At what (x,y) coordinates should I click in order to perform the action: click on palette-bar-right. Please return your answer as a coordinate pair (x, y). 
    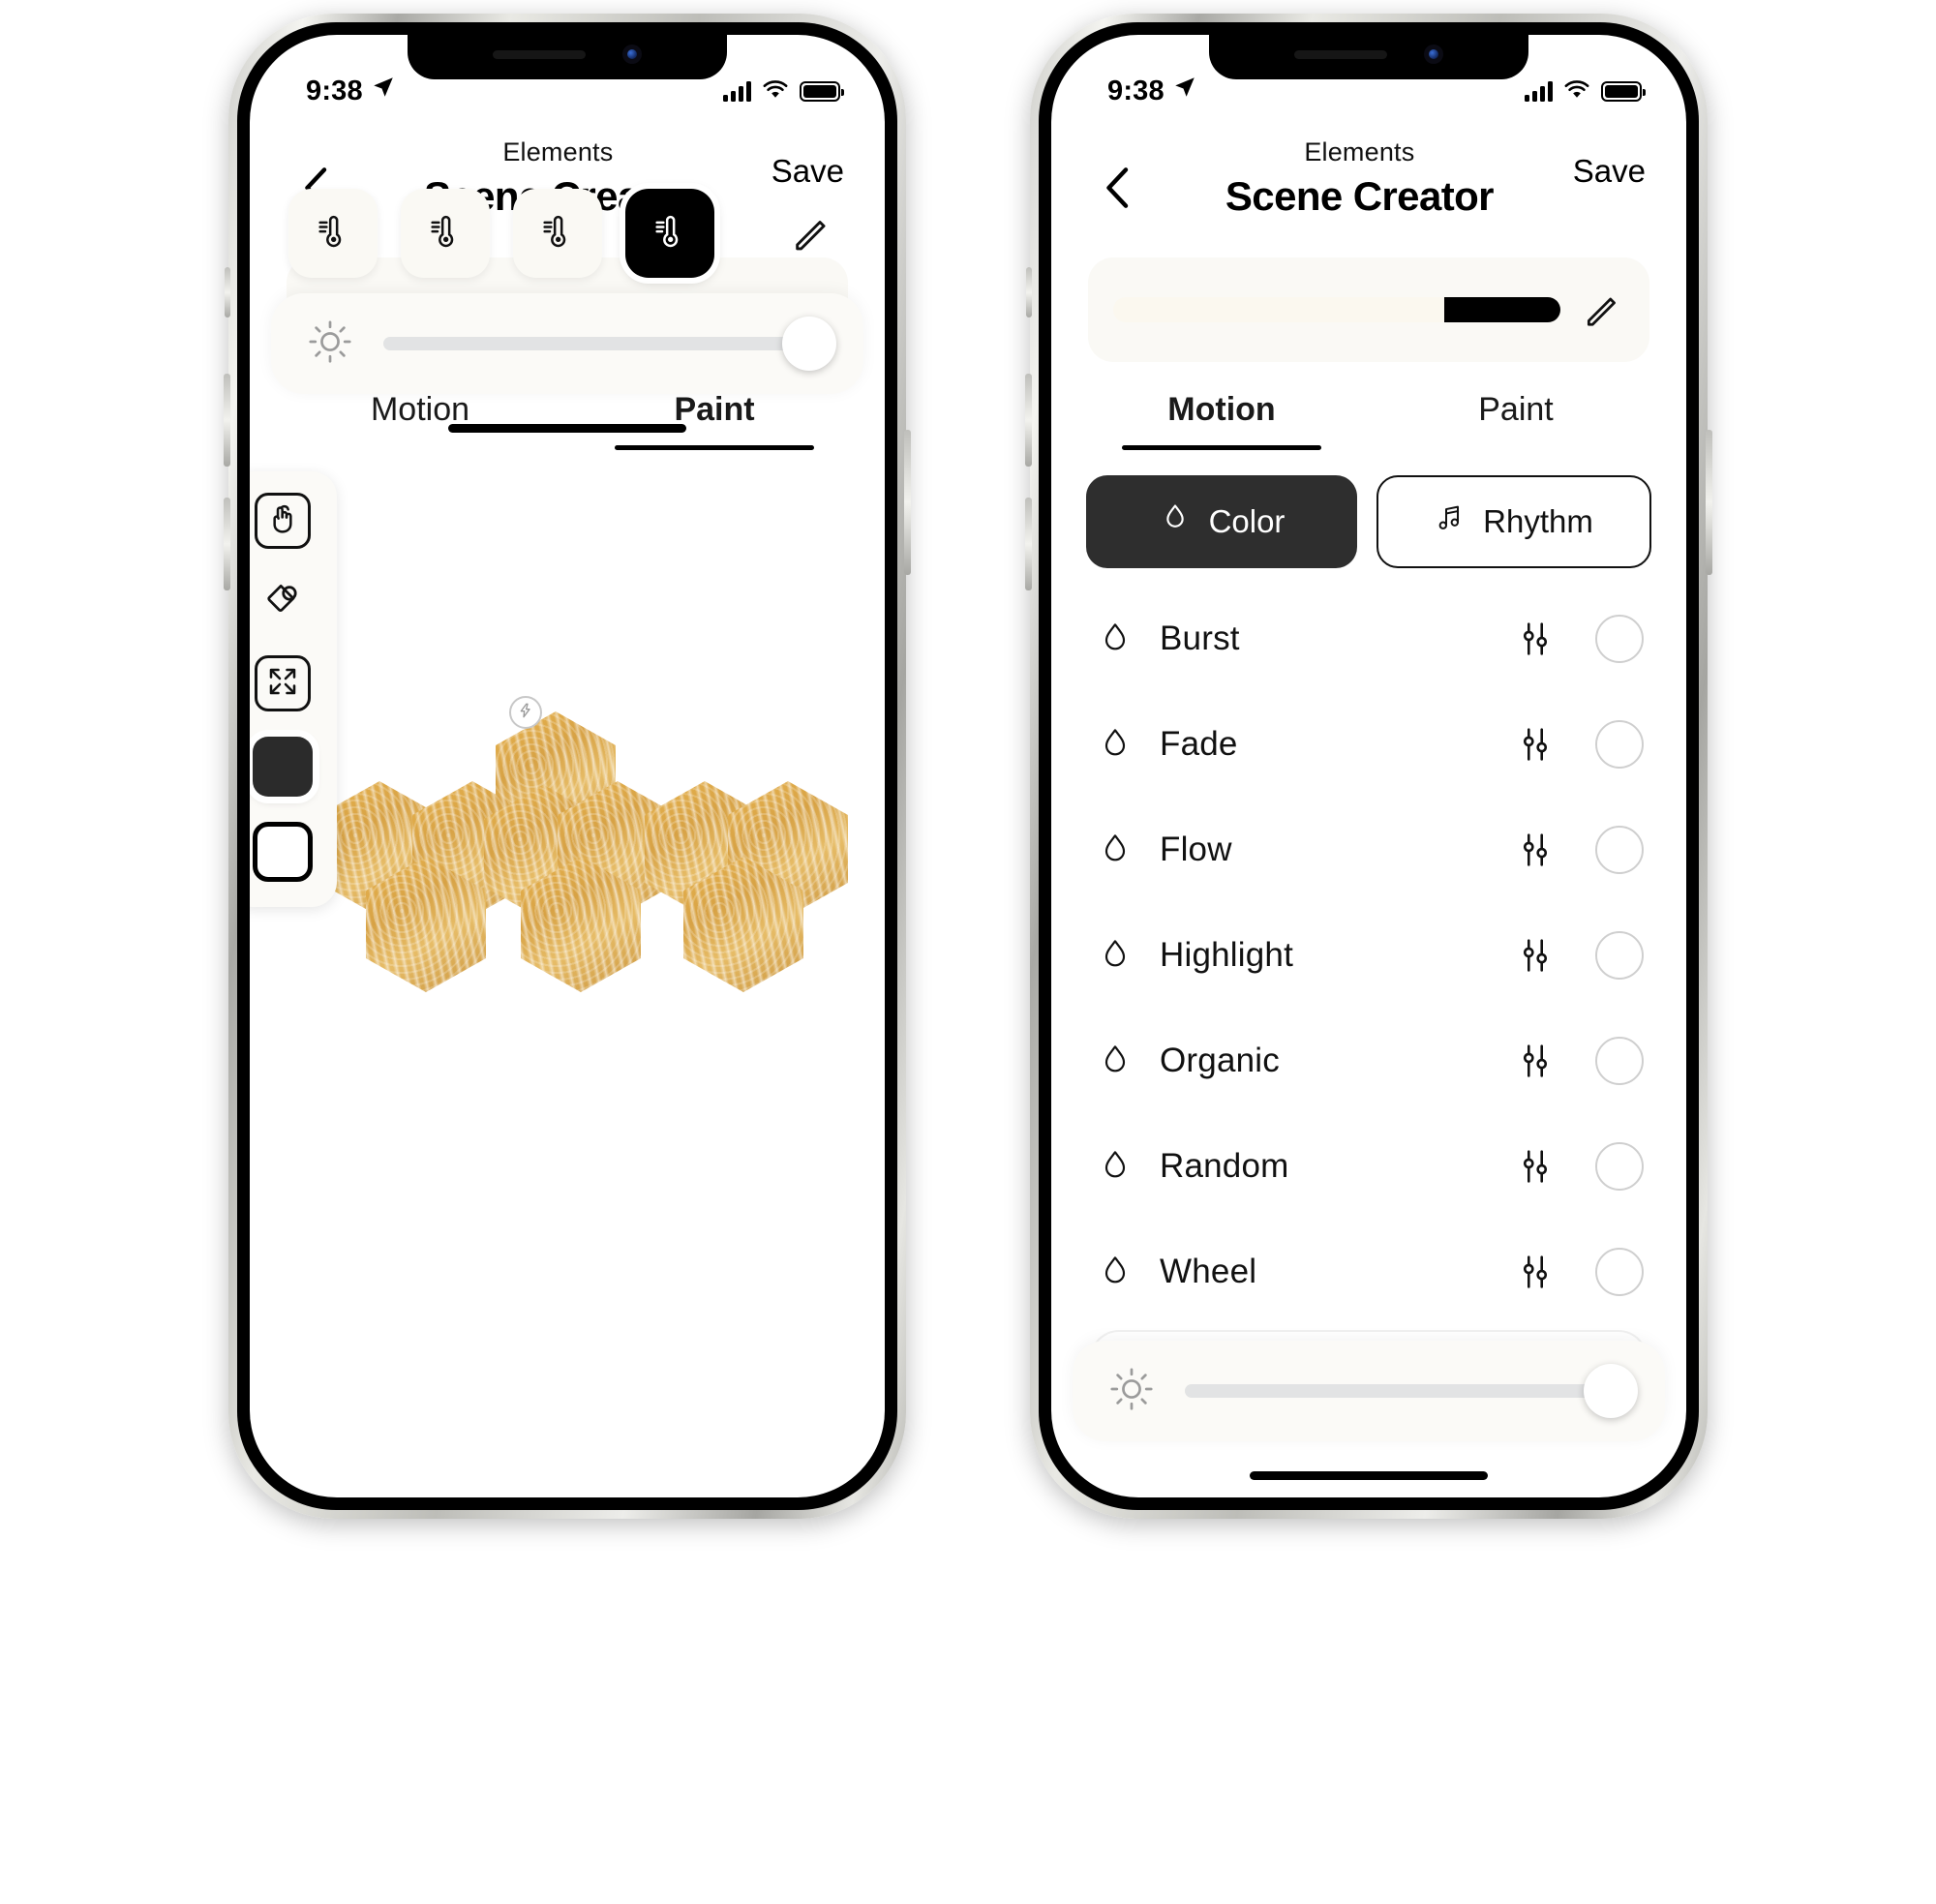
    Looking at the image, I should click on (1368, 310).